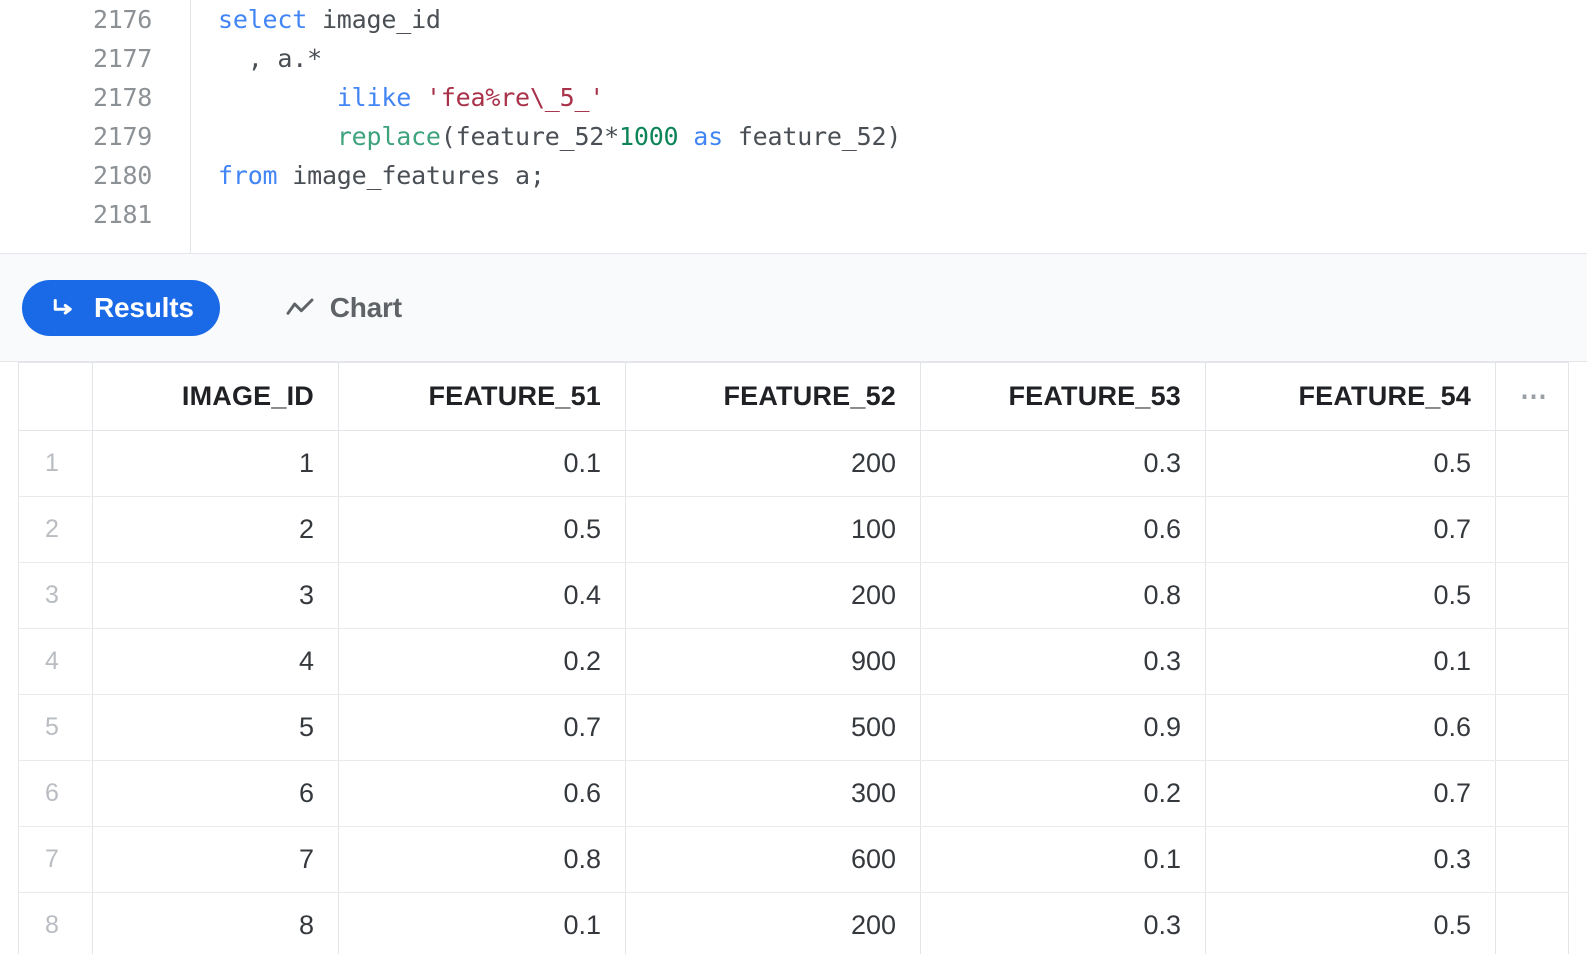 This screenshot has width=1587, height=954. I want to click on row-number-cell: 8, so click(55, 923).